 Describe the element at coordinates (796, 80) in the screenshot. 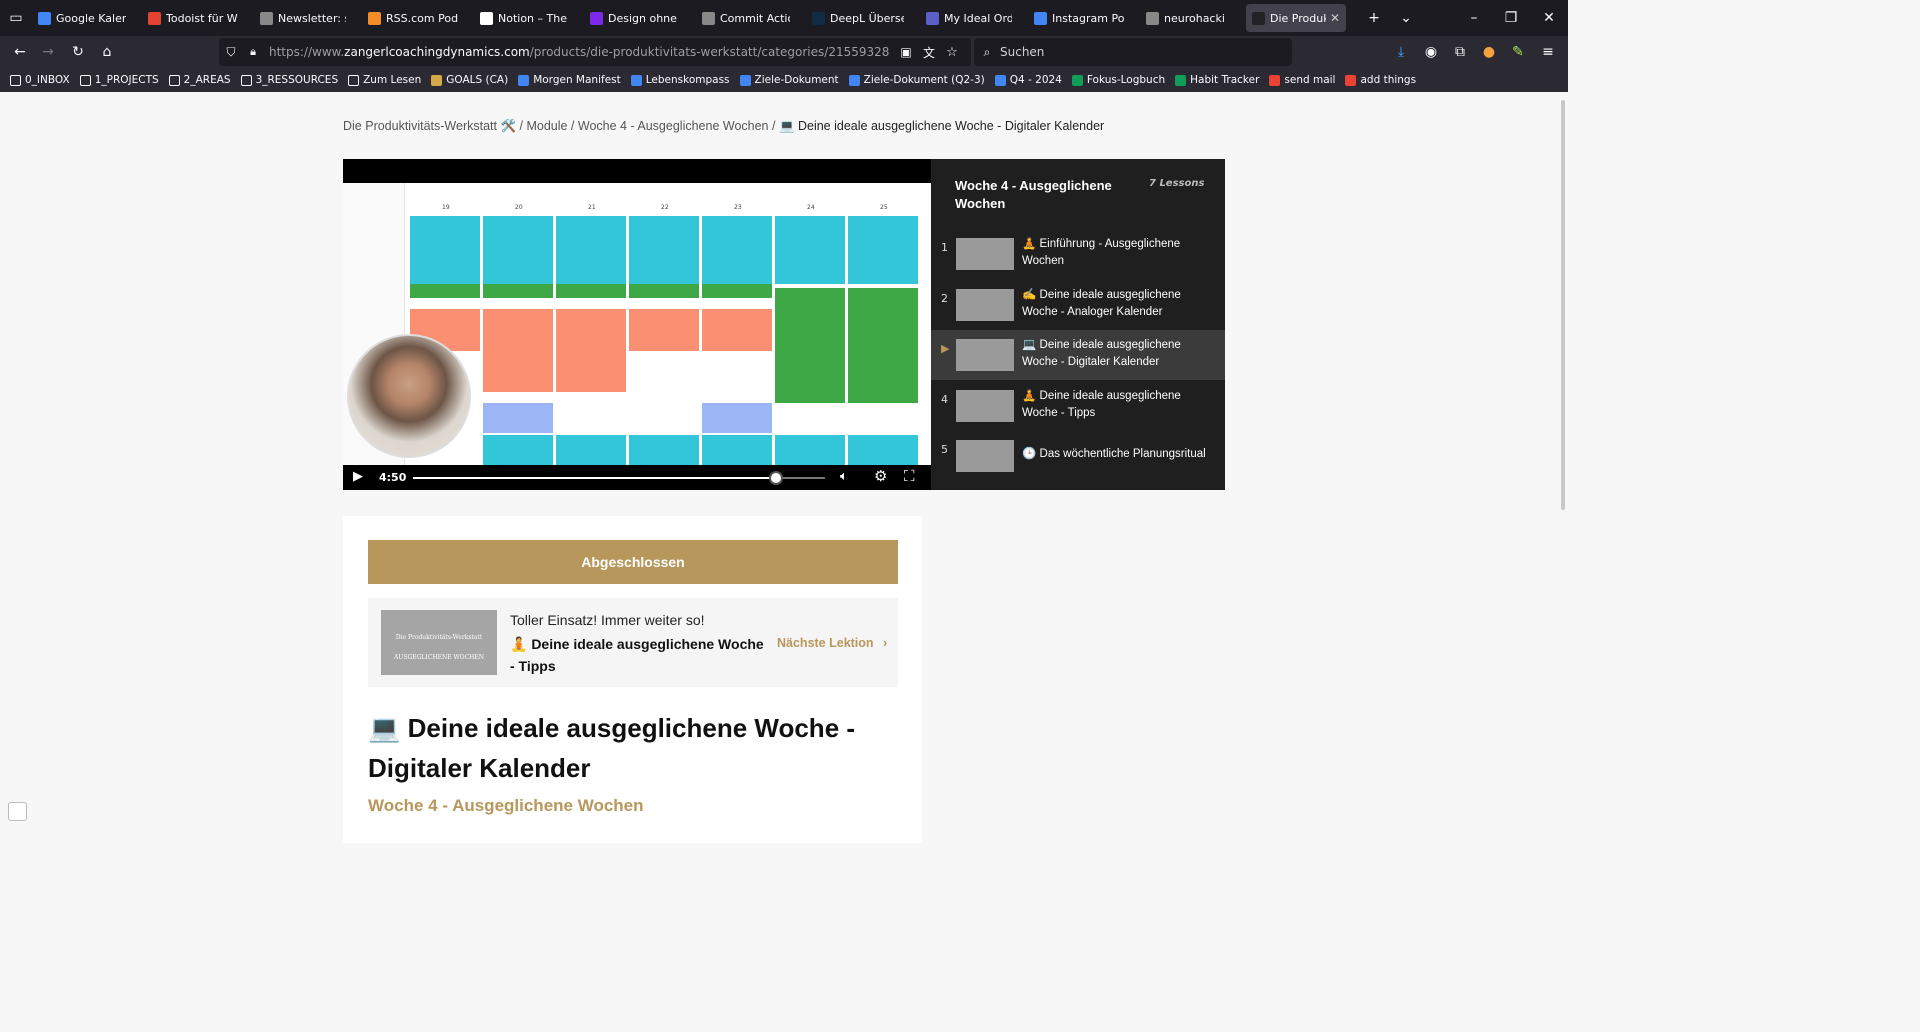

I see `bookmark-label: Ziele-Dokument` at that location.